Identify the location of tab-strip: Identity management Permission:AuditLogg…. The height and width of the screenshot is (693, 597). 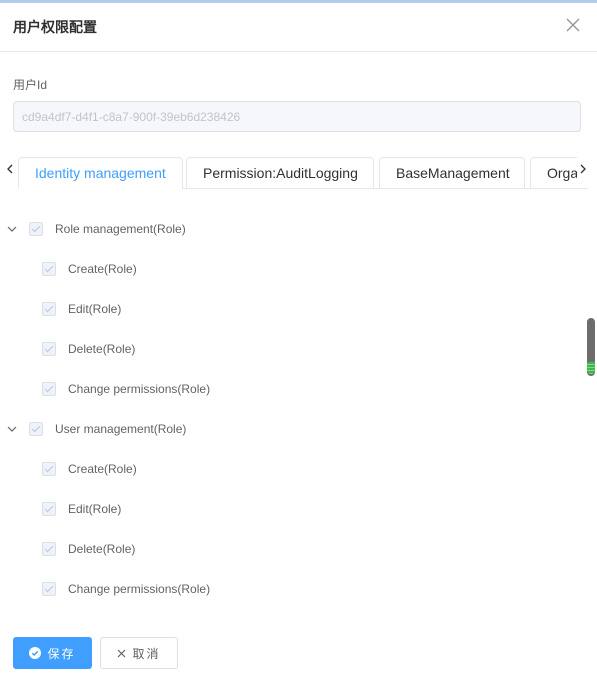
(297, 169).